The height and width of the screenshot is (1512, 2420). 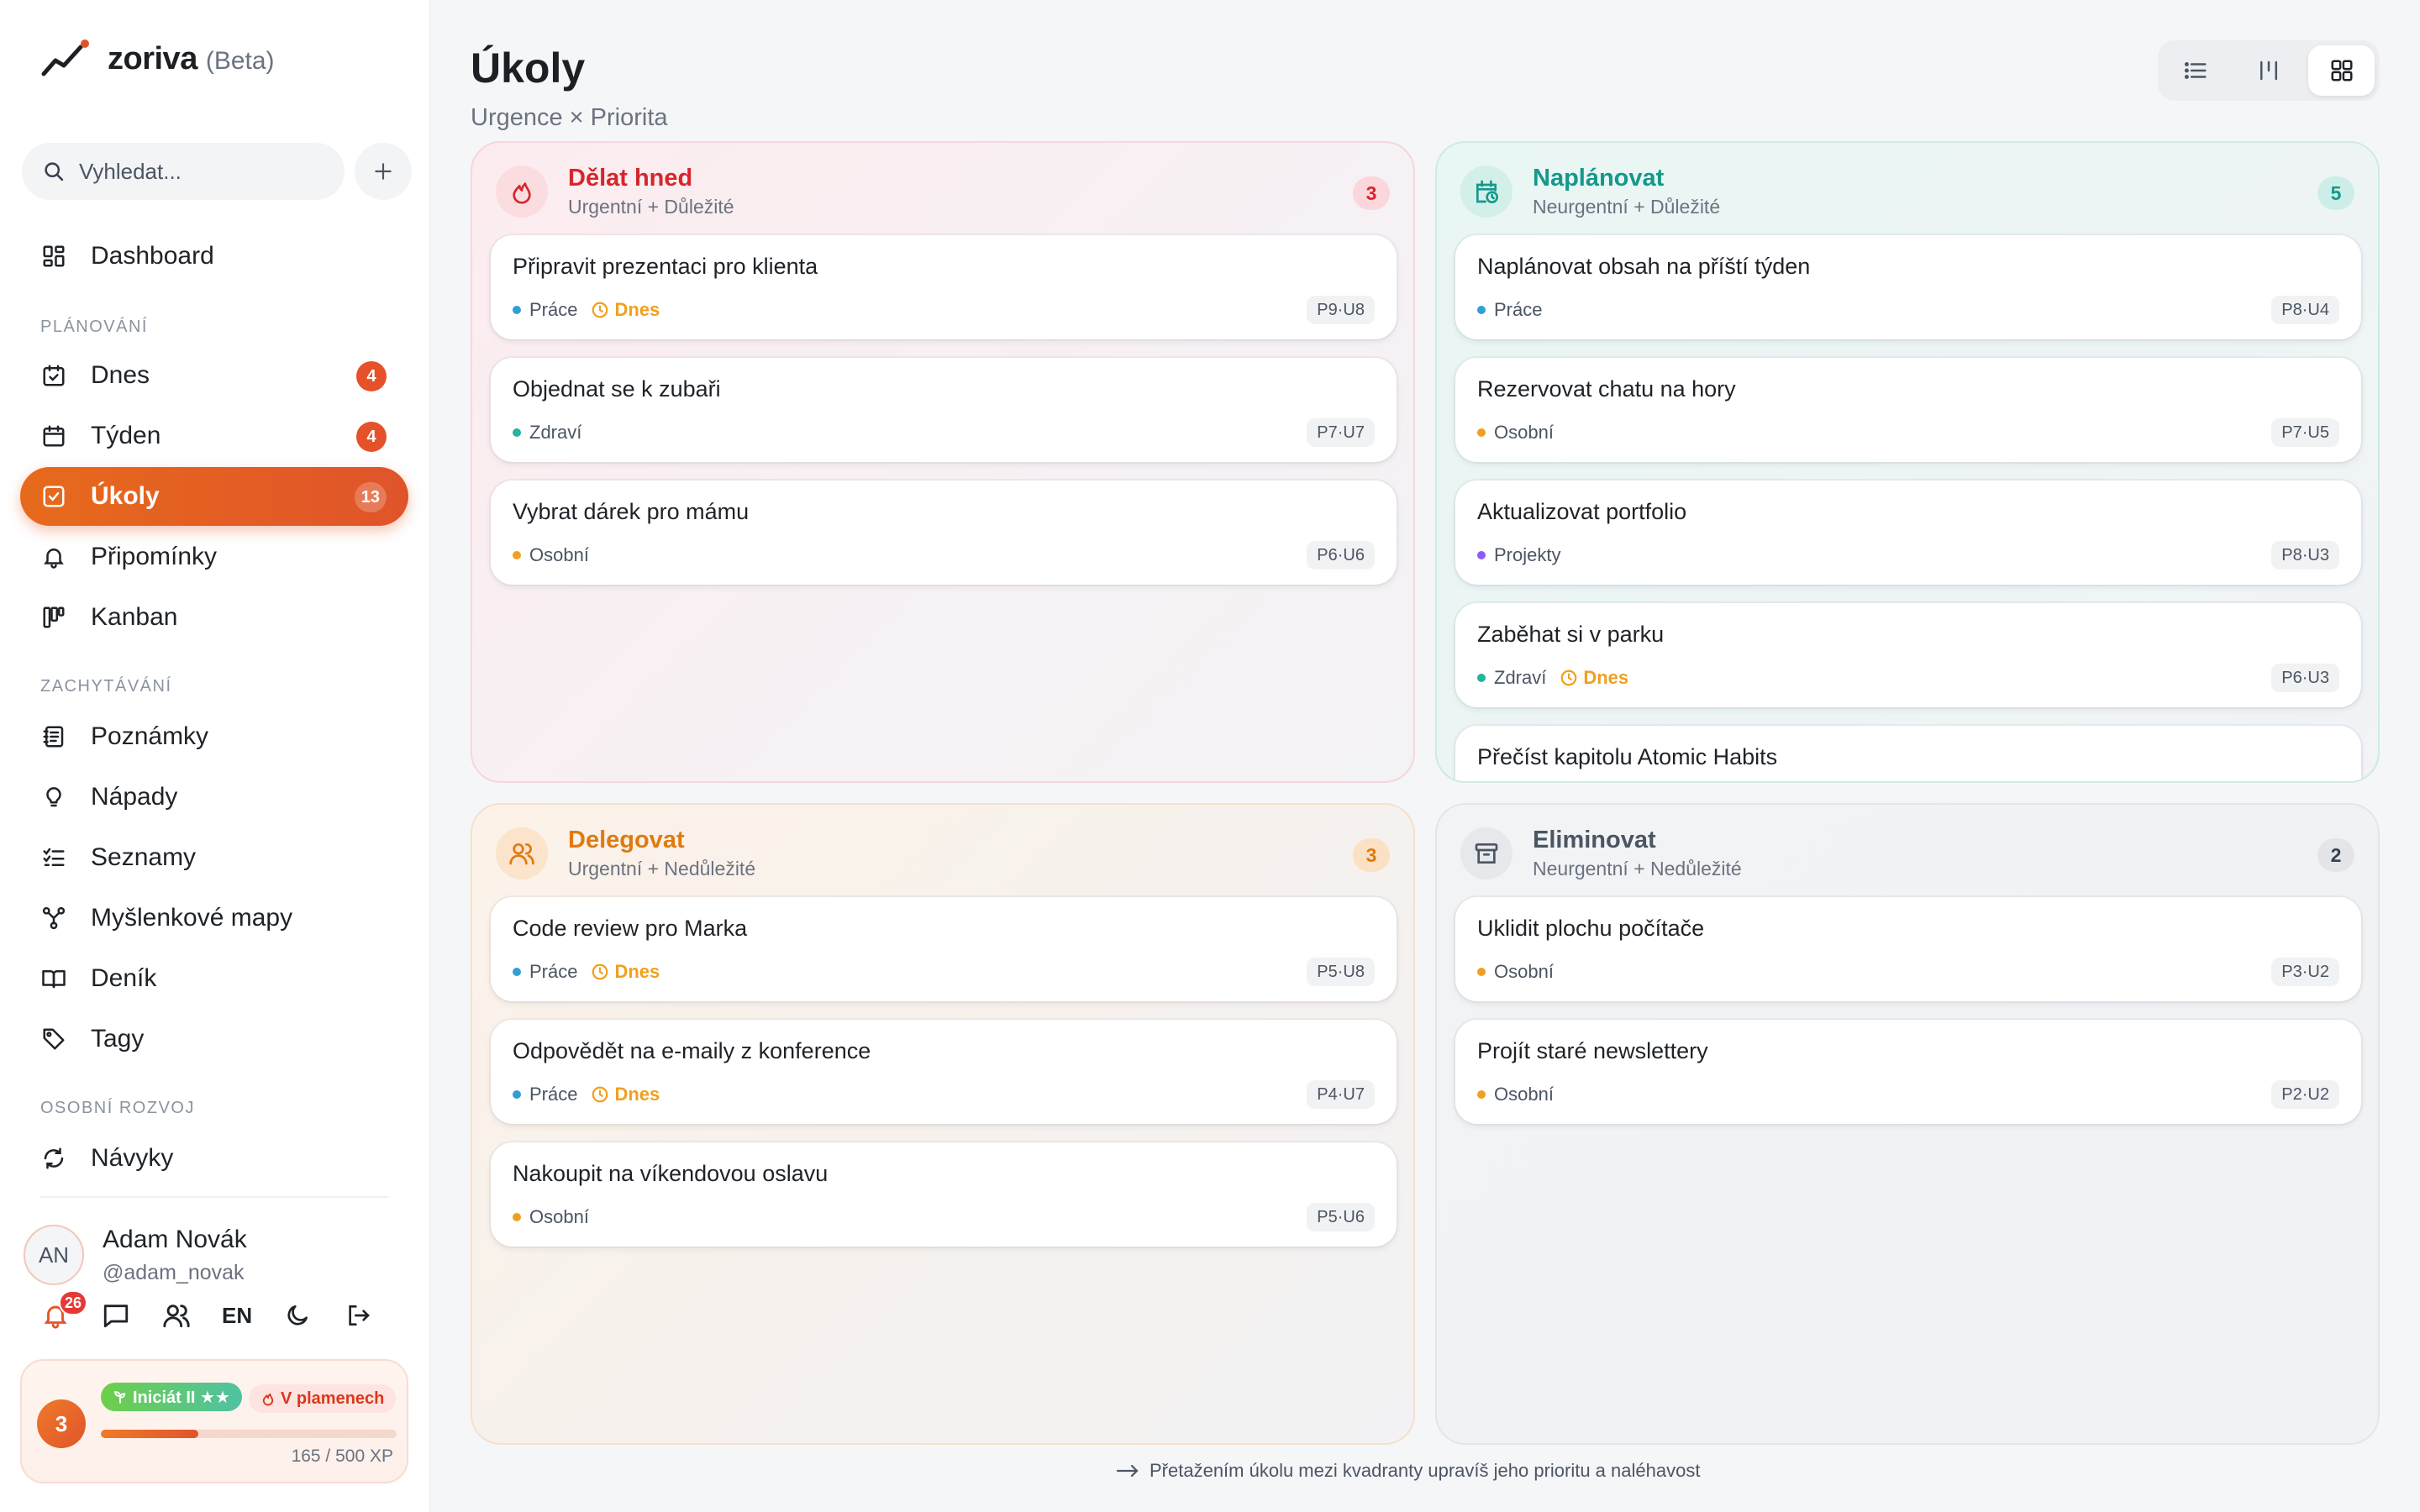 What do you see at coordinates (62, 1423) in the screenshot?
I see `level-badge: 3` at bounding box center [62, 1423].